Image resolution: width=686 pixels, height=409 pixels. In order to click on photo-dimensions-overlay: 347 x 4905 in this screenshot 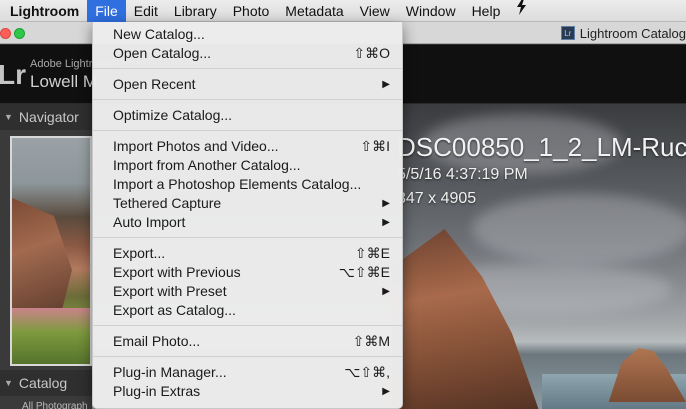, I will do `click(437, 198)`.